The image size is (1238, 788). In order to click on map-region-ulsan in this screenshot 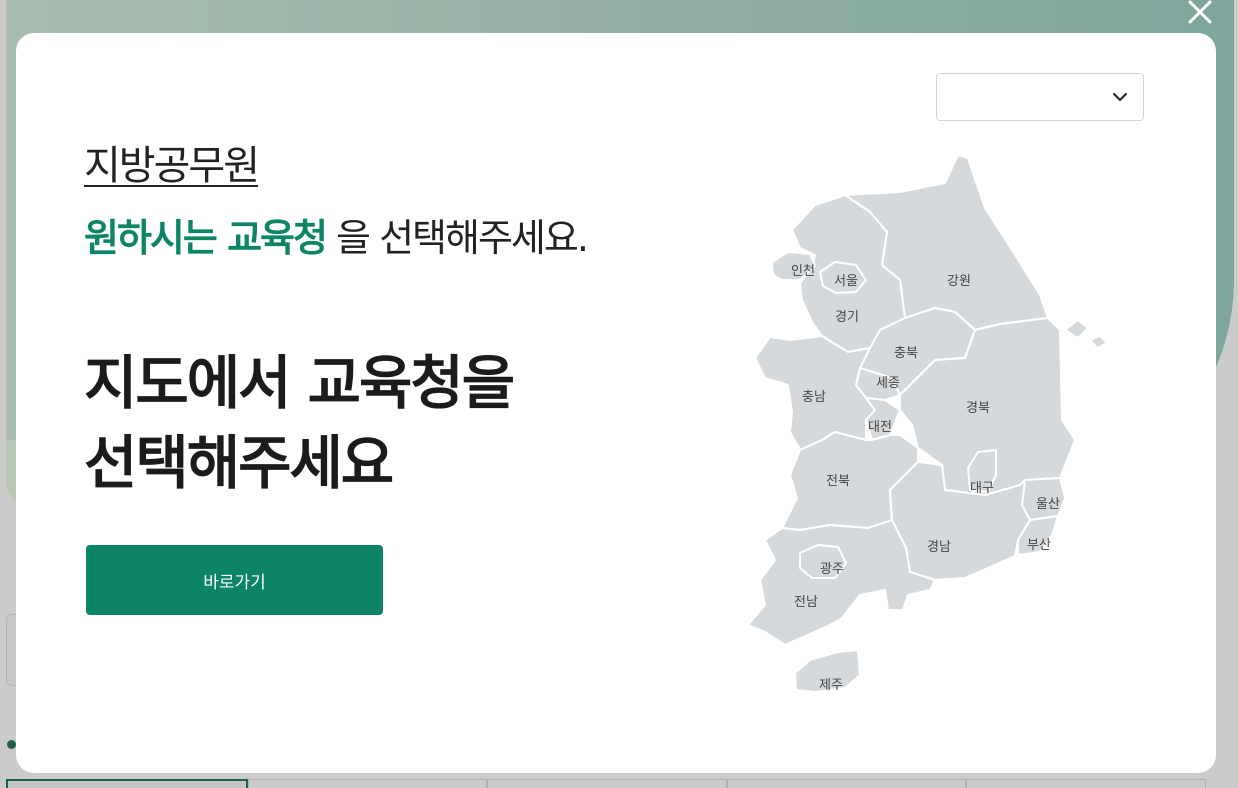, I will do `click(1043, 499)`.